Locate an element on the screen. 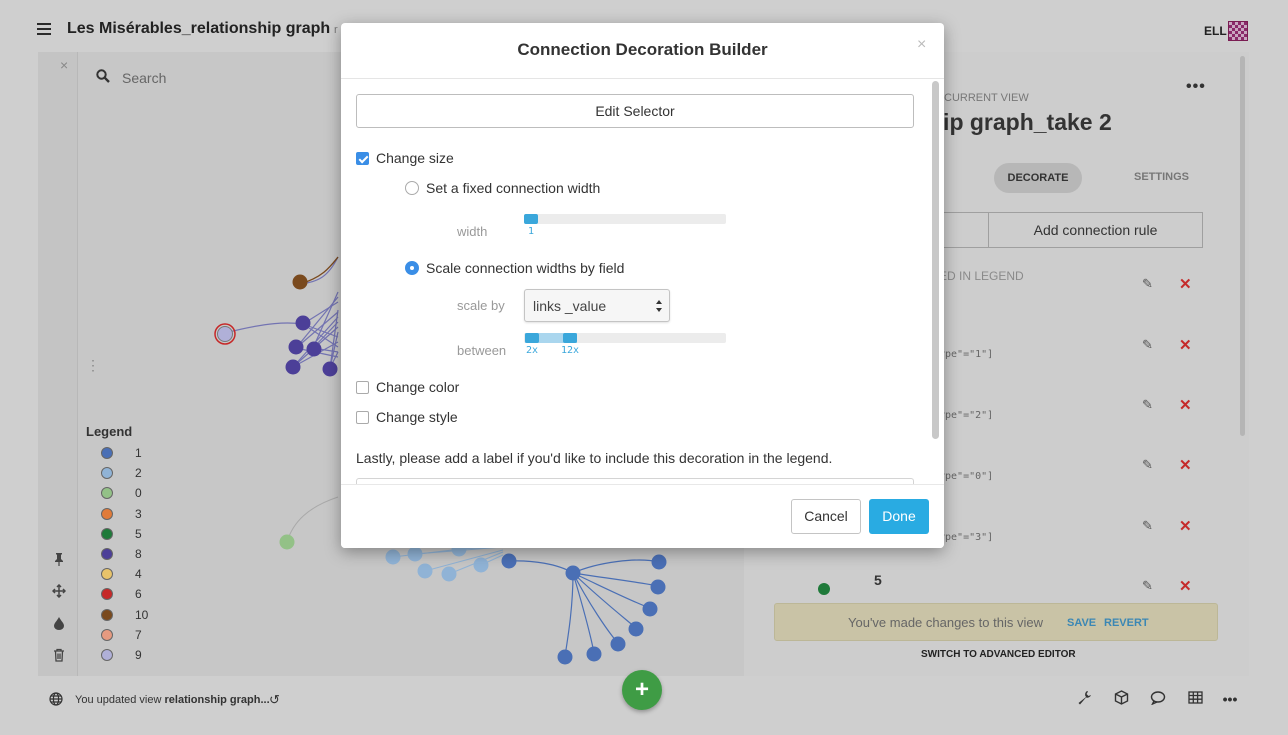 The height and width of the screenshot is (735, 1288). legend-label: 3 is located at coordinates (138, 513).